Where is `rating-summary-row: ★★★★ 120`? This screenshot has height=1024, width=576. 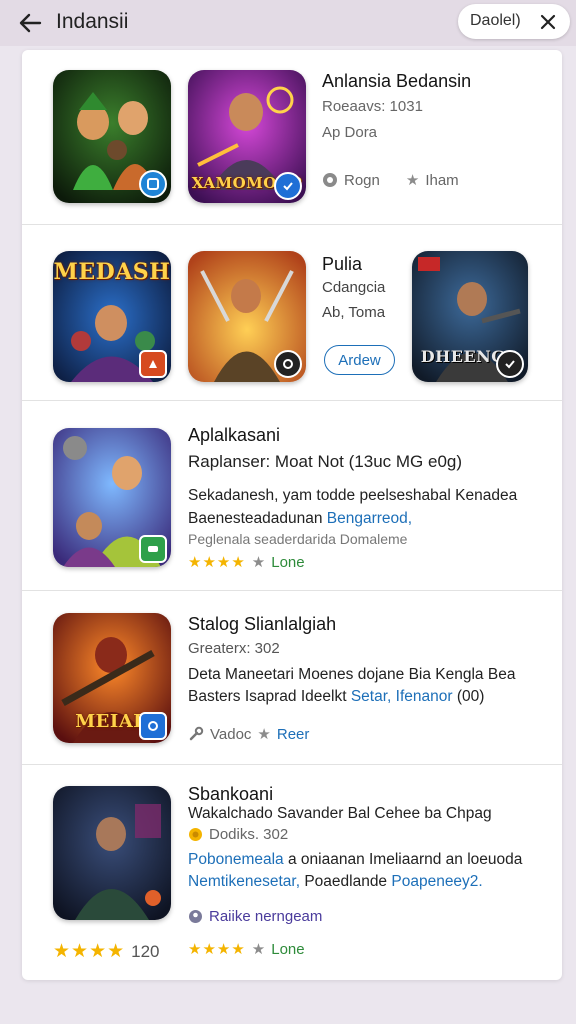 rating-summary-row: ★★★★ 120 is located at coordinates (106, 951).